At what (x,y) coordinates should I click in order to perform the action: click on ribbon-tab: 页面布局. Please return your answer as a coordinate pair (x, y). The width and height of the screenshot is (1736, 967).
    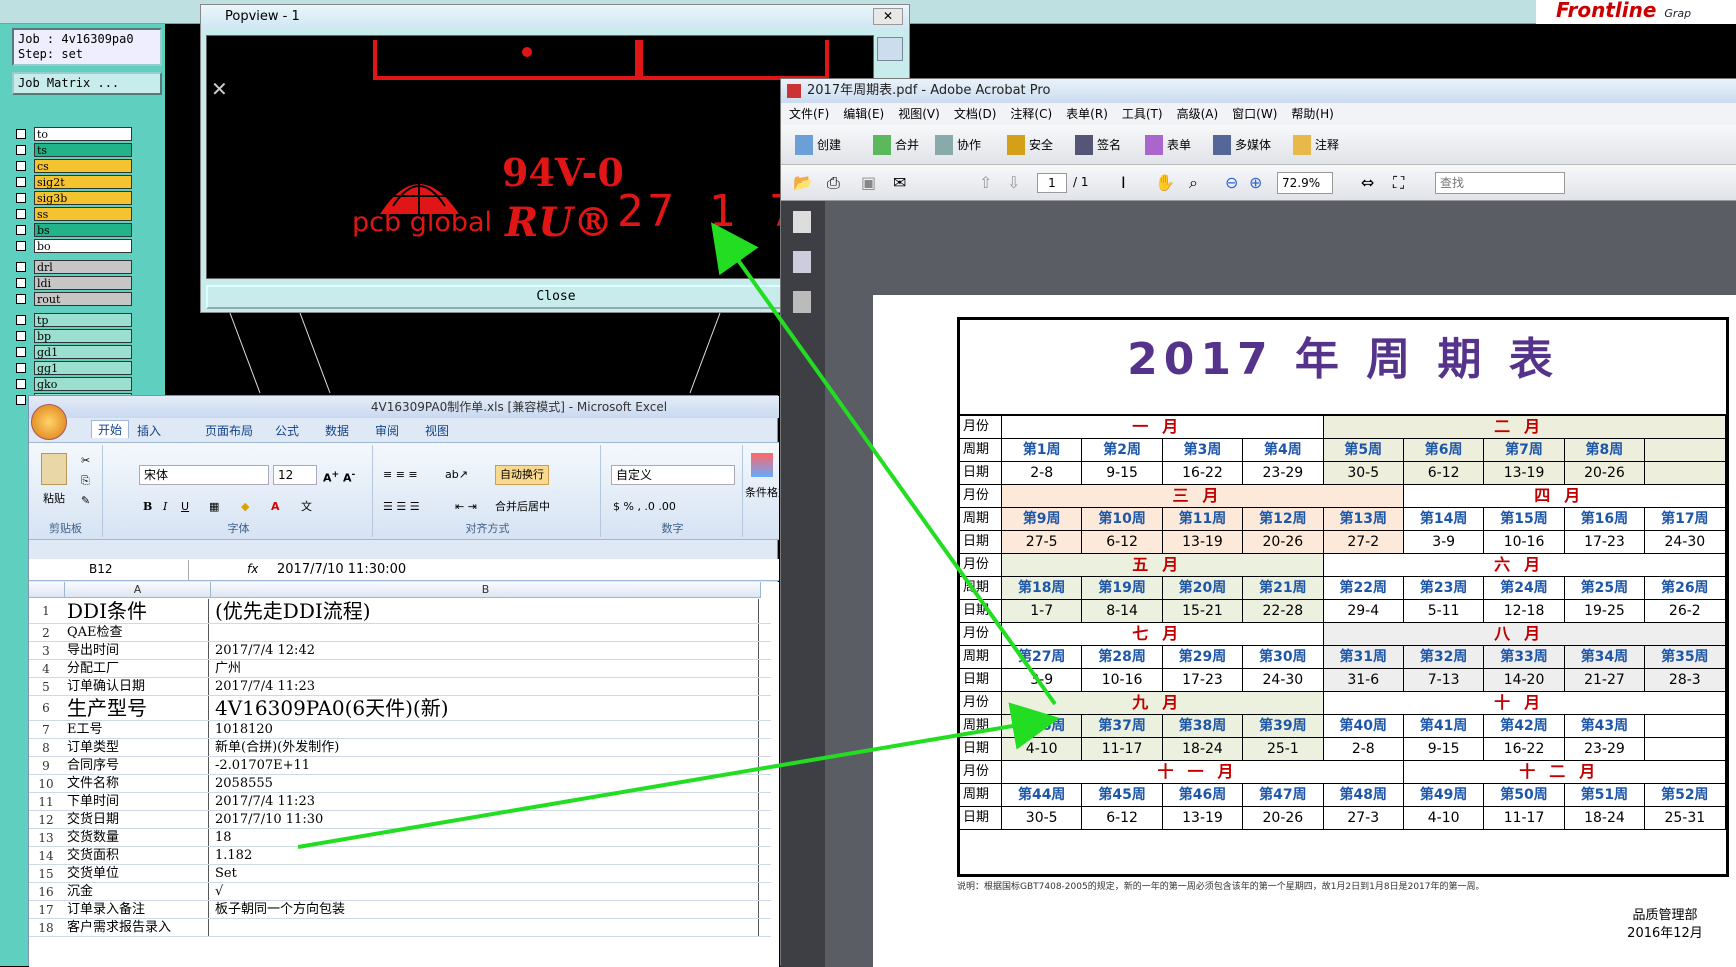
    Looking at the image, I should click on (229, 430).